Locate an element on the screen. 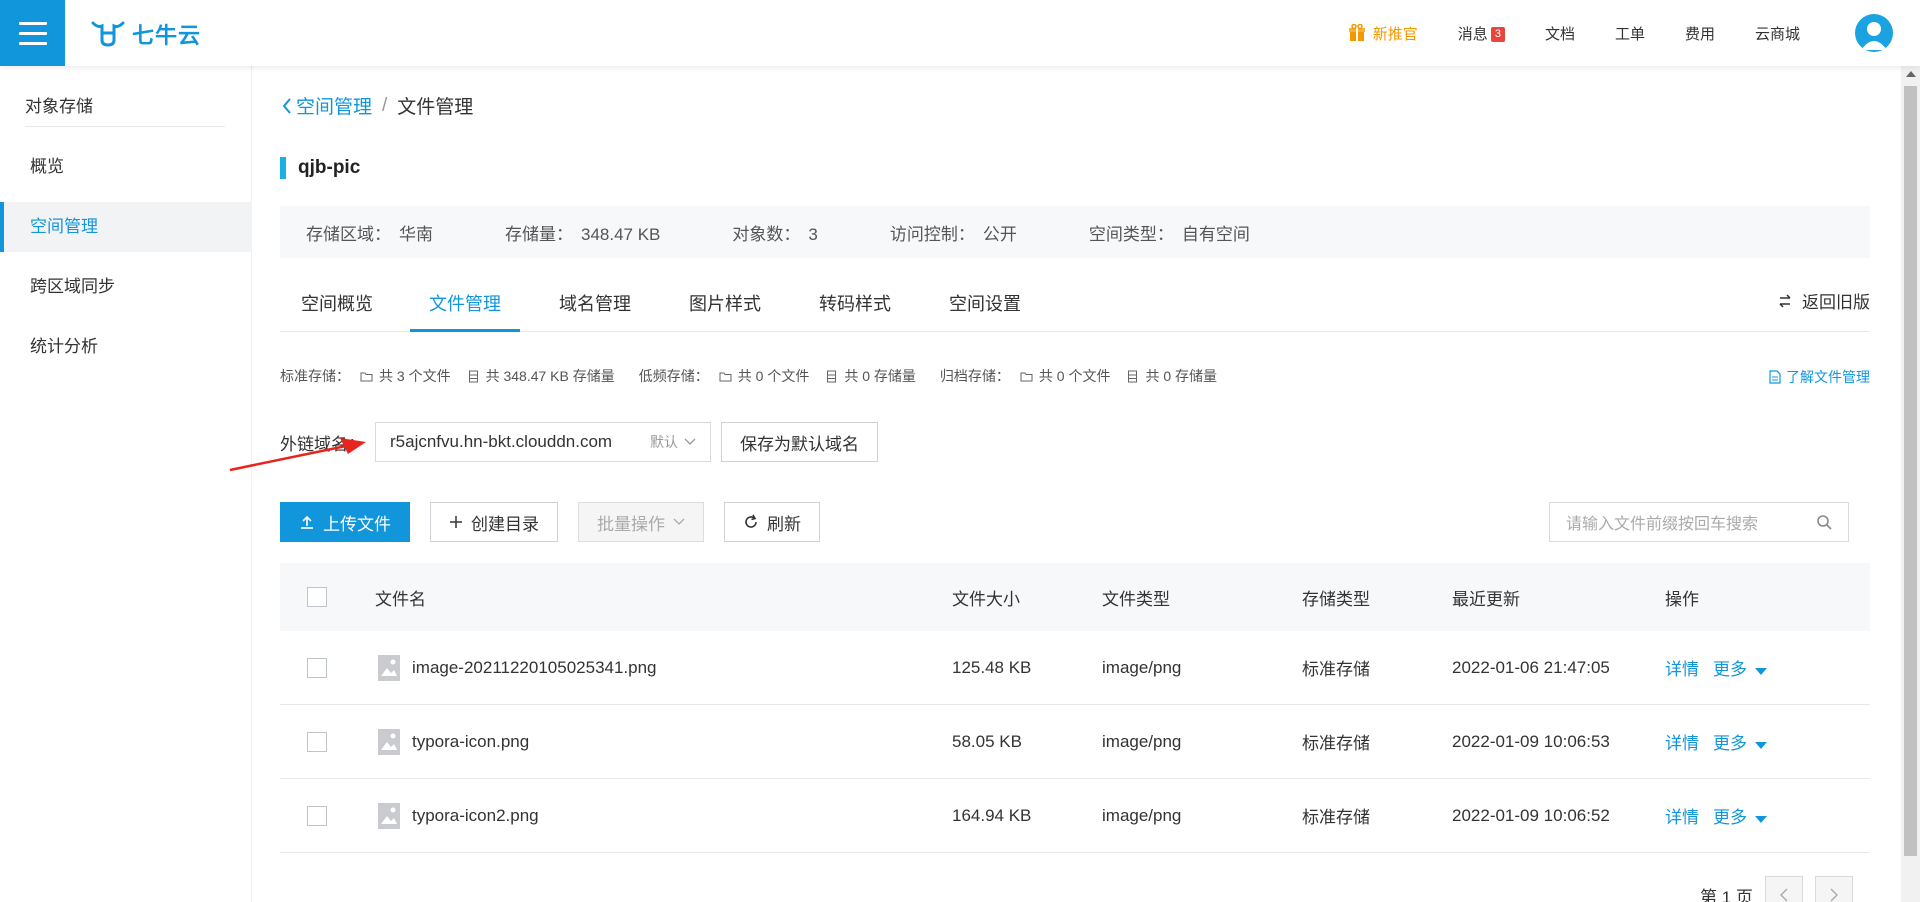 The height and width of the screenshot is (902, 1920). nav-market: 云商城 is located at coordinates (1777, 33).